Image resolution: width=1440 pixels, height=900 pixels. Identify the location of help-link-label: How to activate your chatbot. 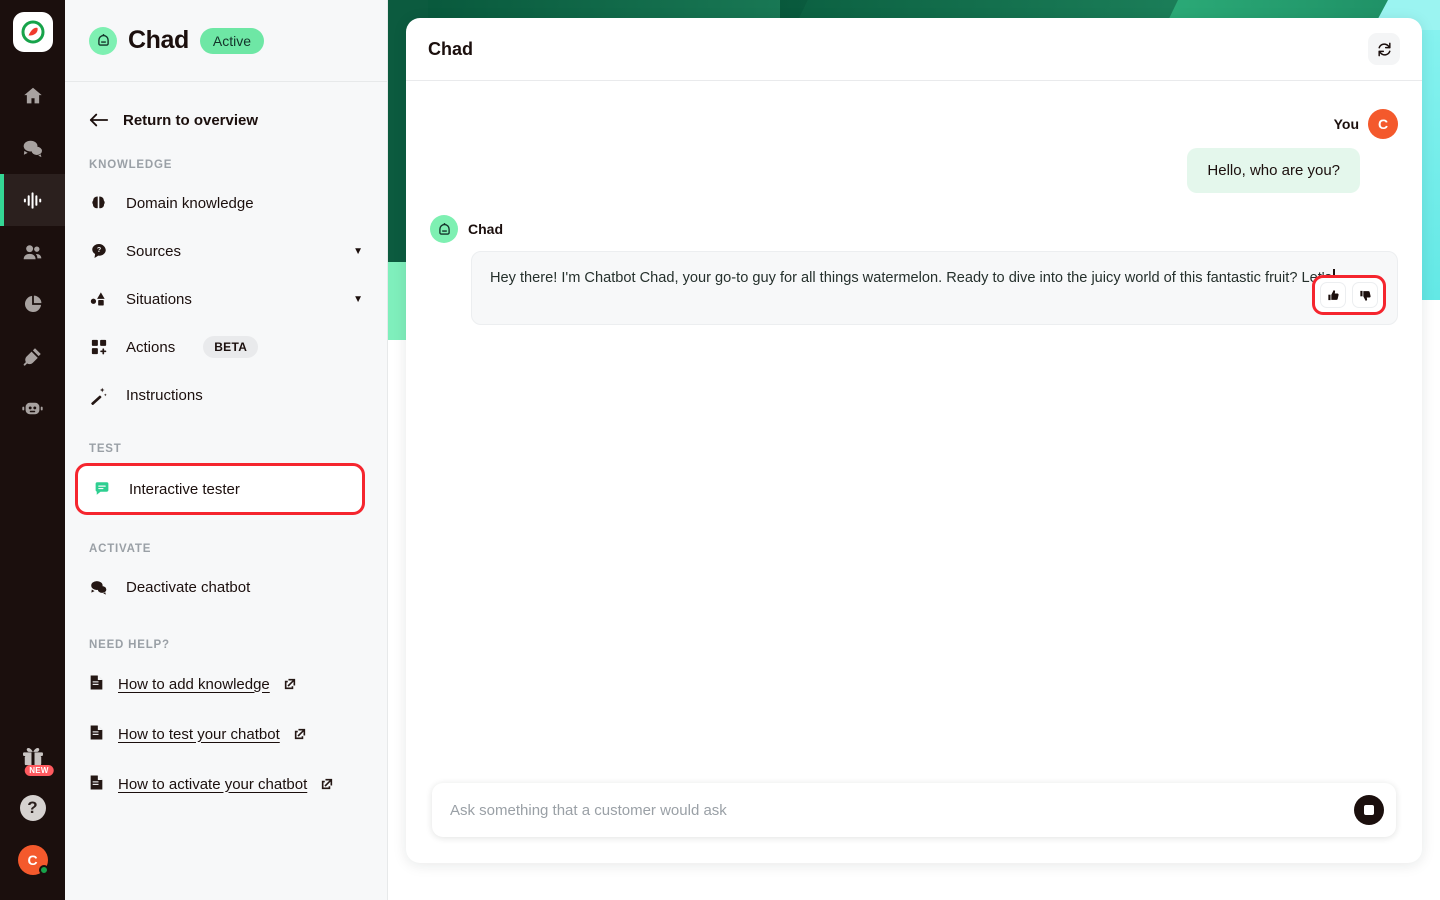
(213, 784).